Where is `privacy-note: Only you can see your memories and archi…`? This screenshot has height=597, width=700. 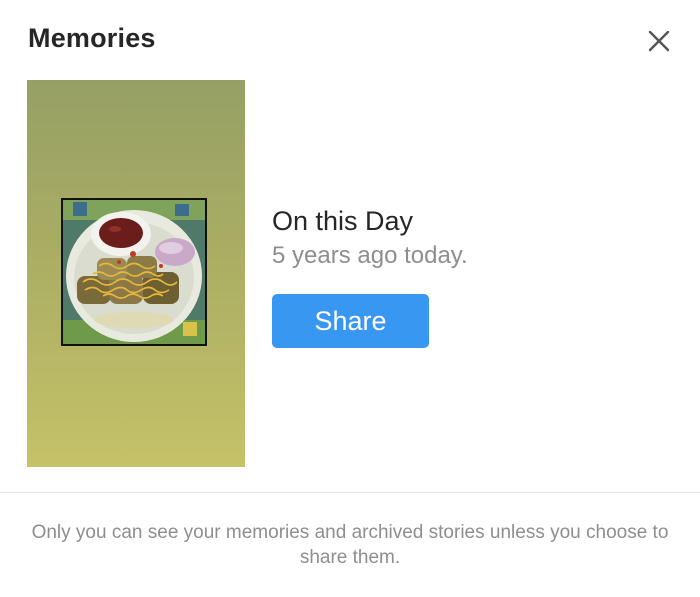 privacy-note: Only you can see your memories and archi… is located at coordinates (350, 545).